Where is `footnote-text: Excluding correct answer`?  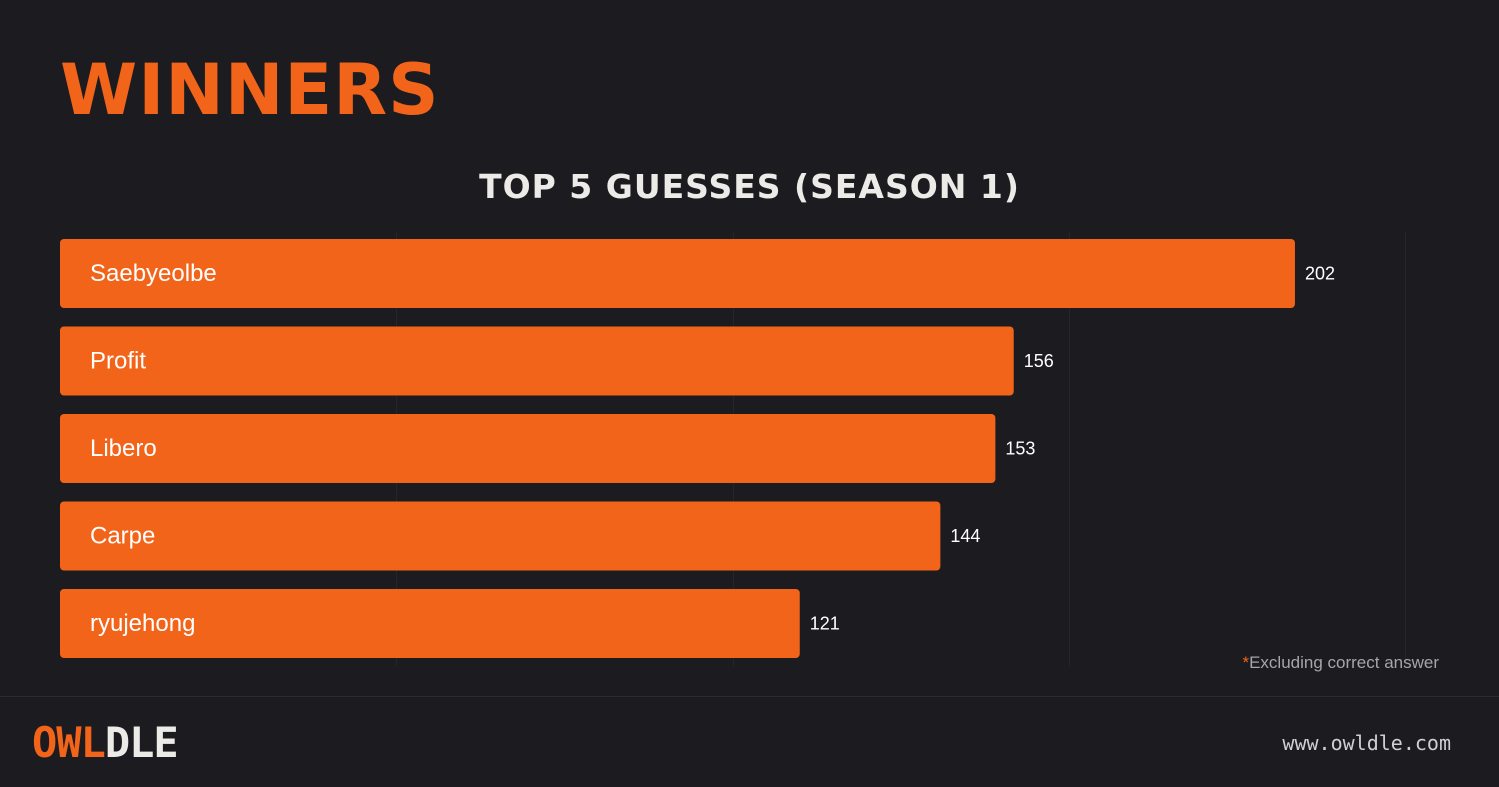 footnote-text: Excluding correct answer is located at coordinates (1344, 662).